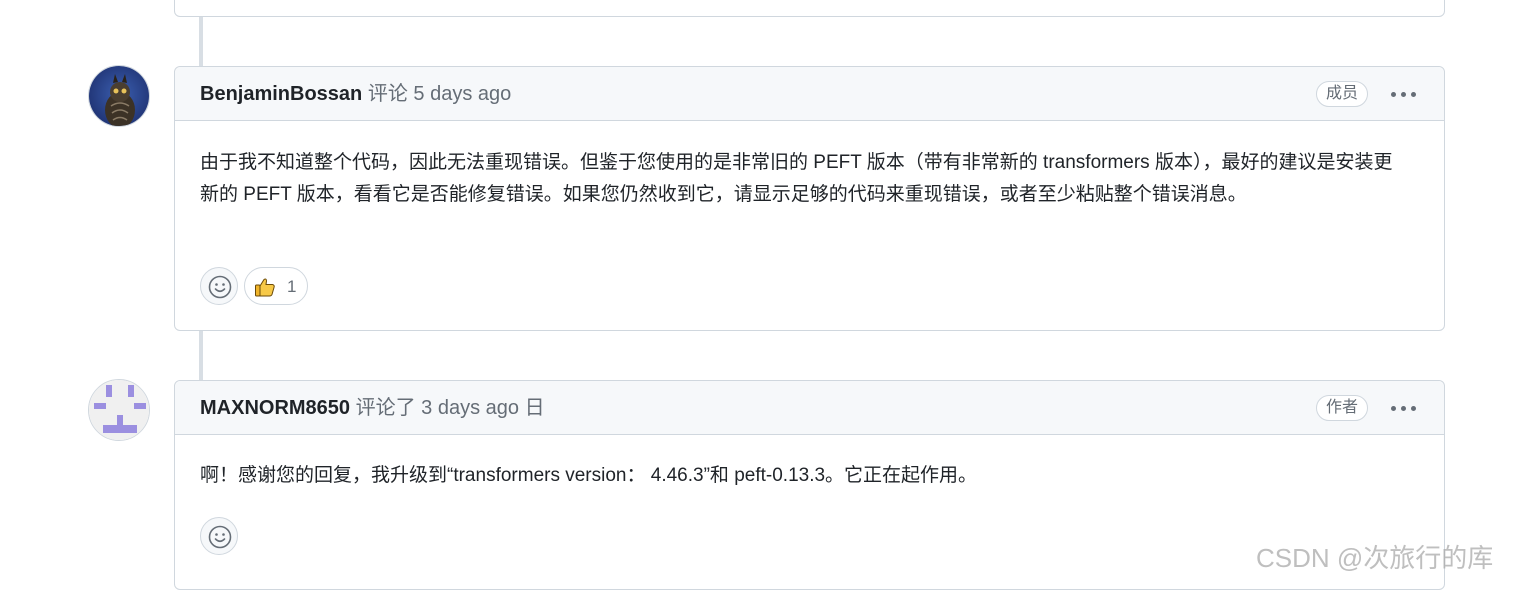  I want to click on role-badge: 作者, so click(1342, 408).